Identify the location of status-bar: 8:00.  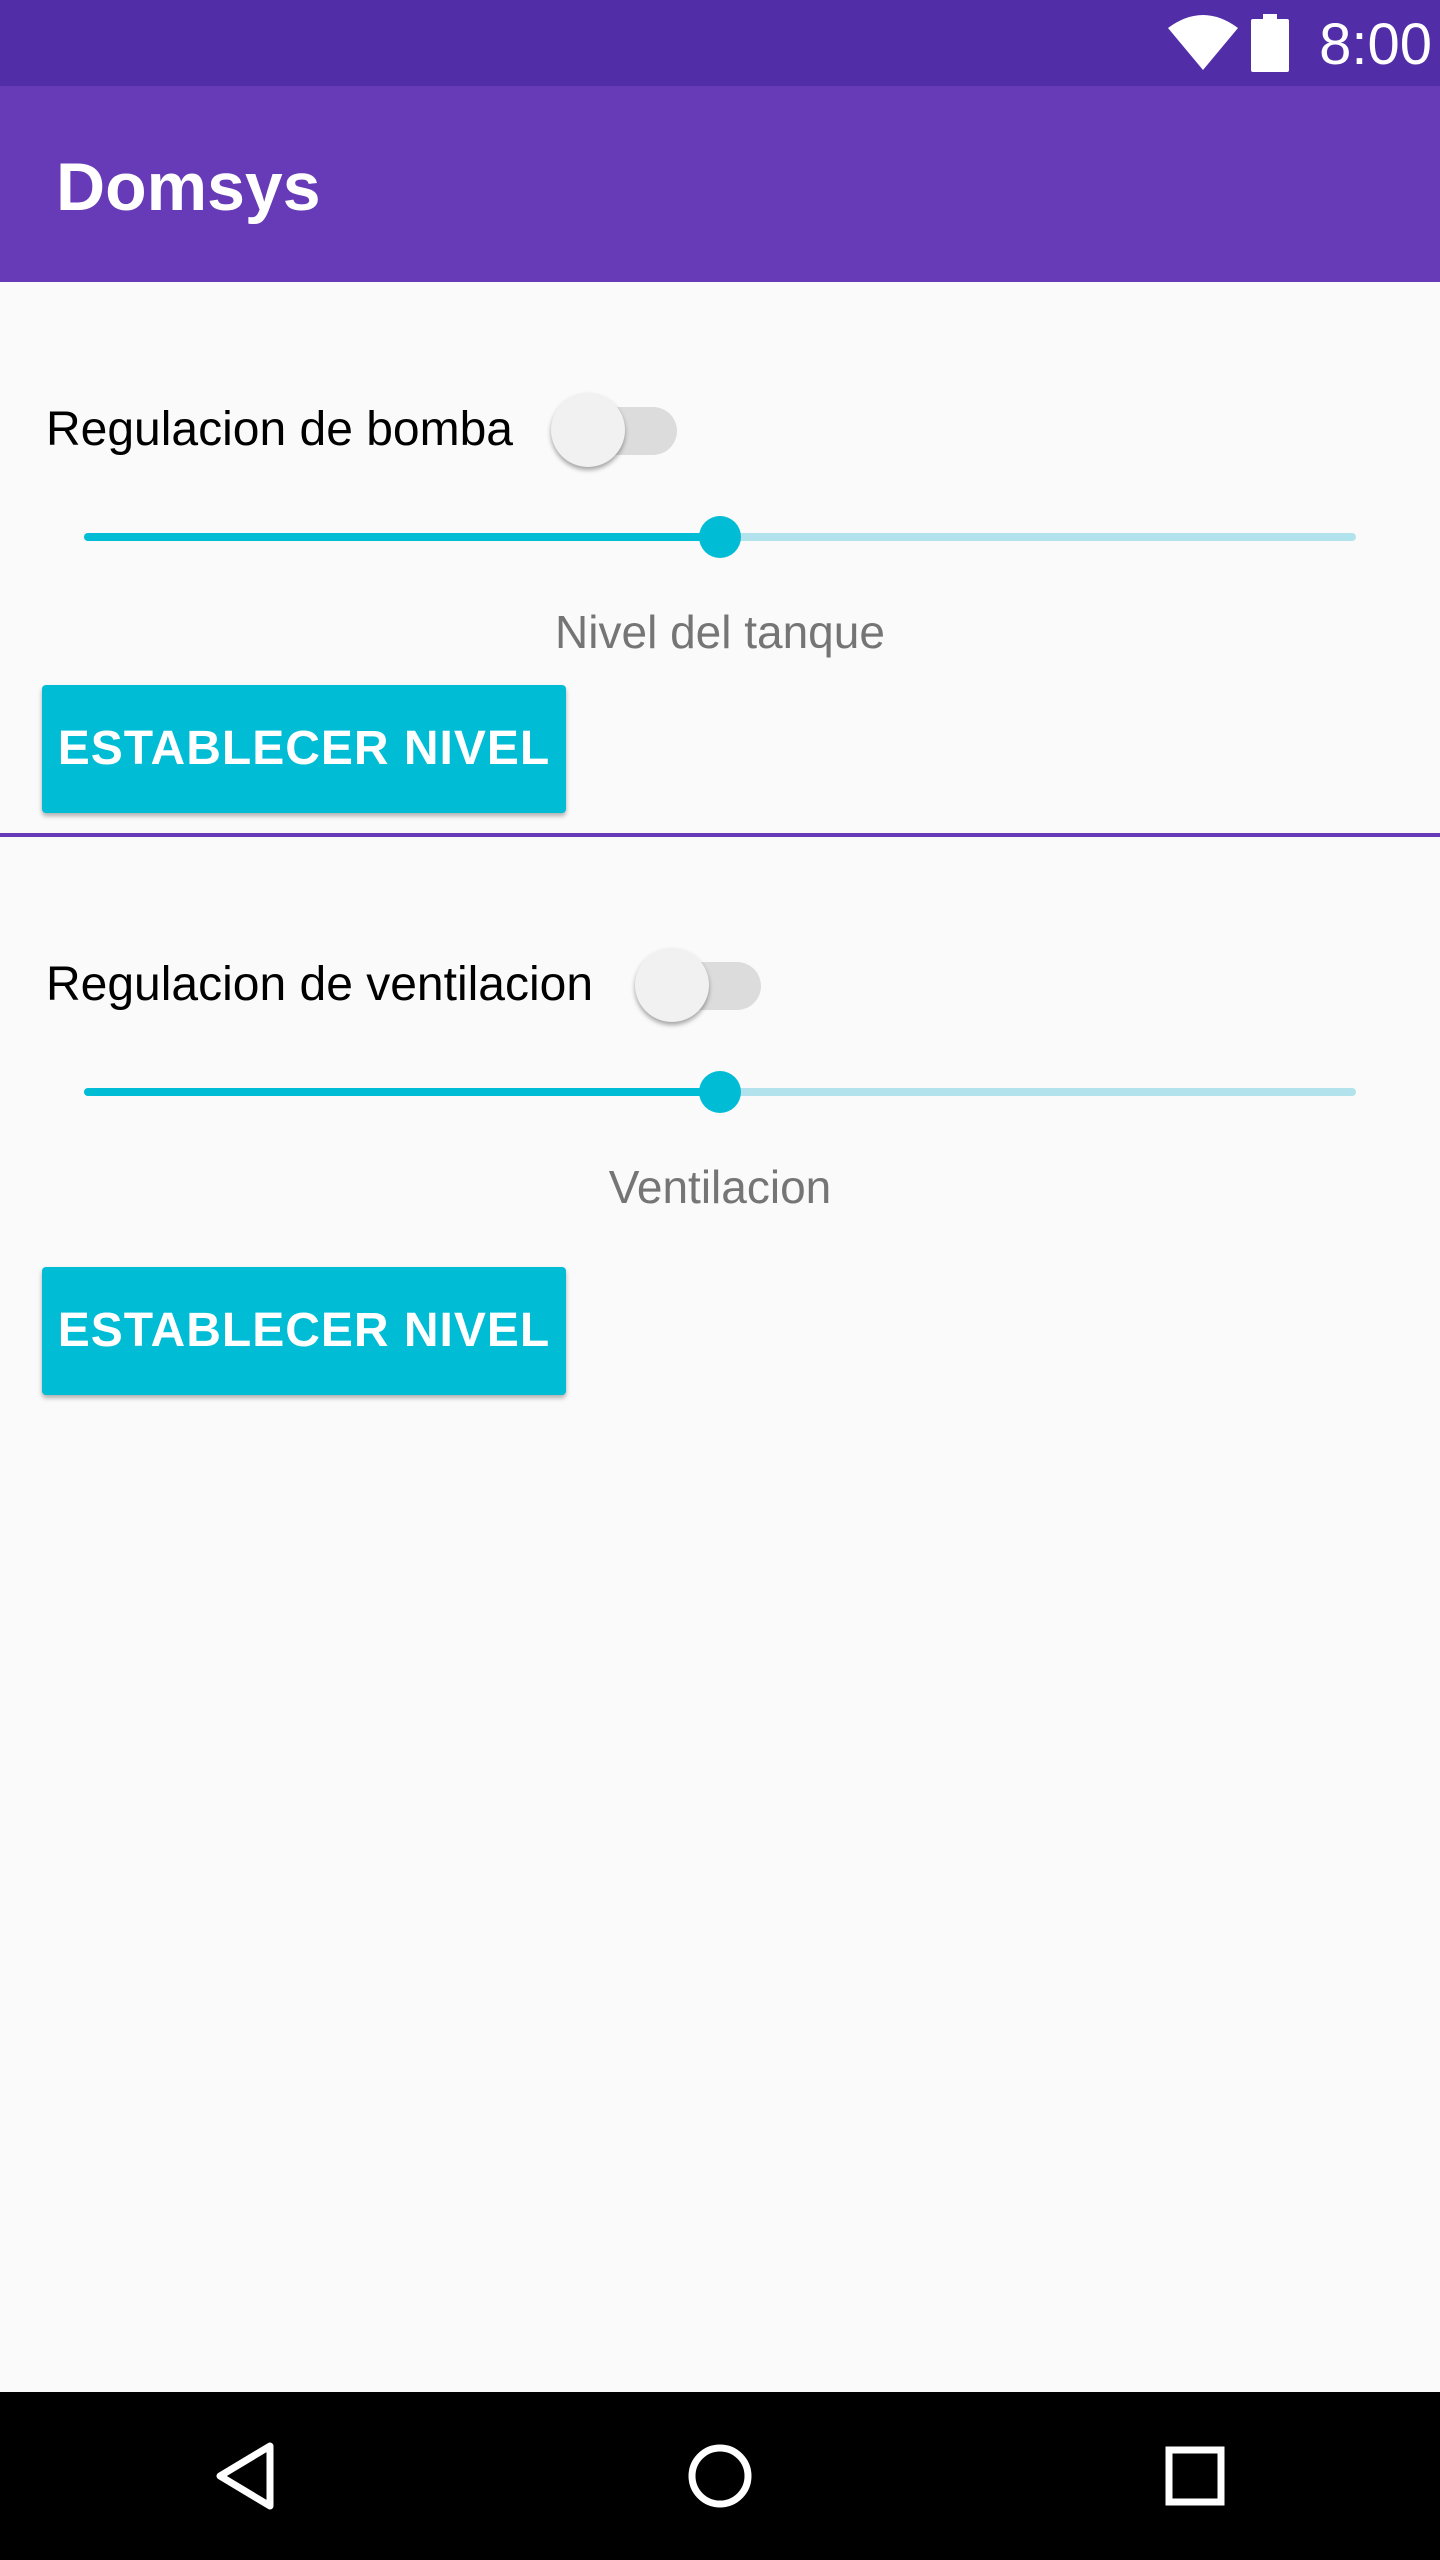
(720, 43).